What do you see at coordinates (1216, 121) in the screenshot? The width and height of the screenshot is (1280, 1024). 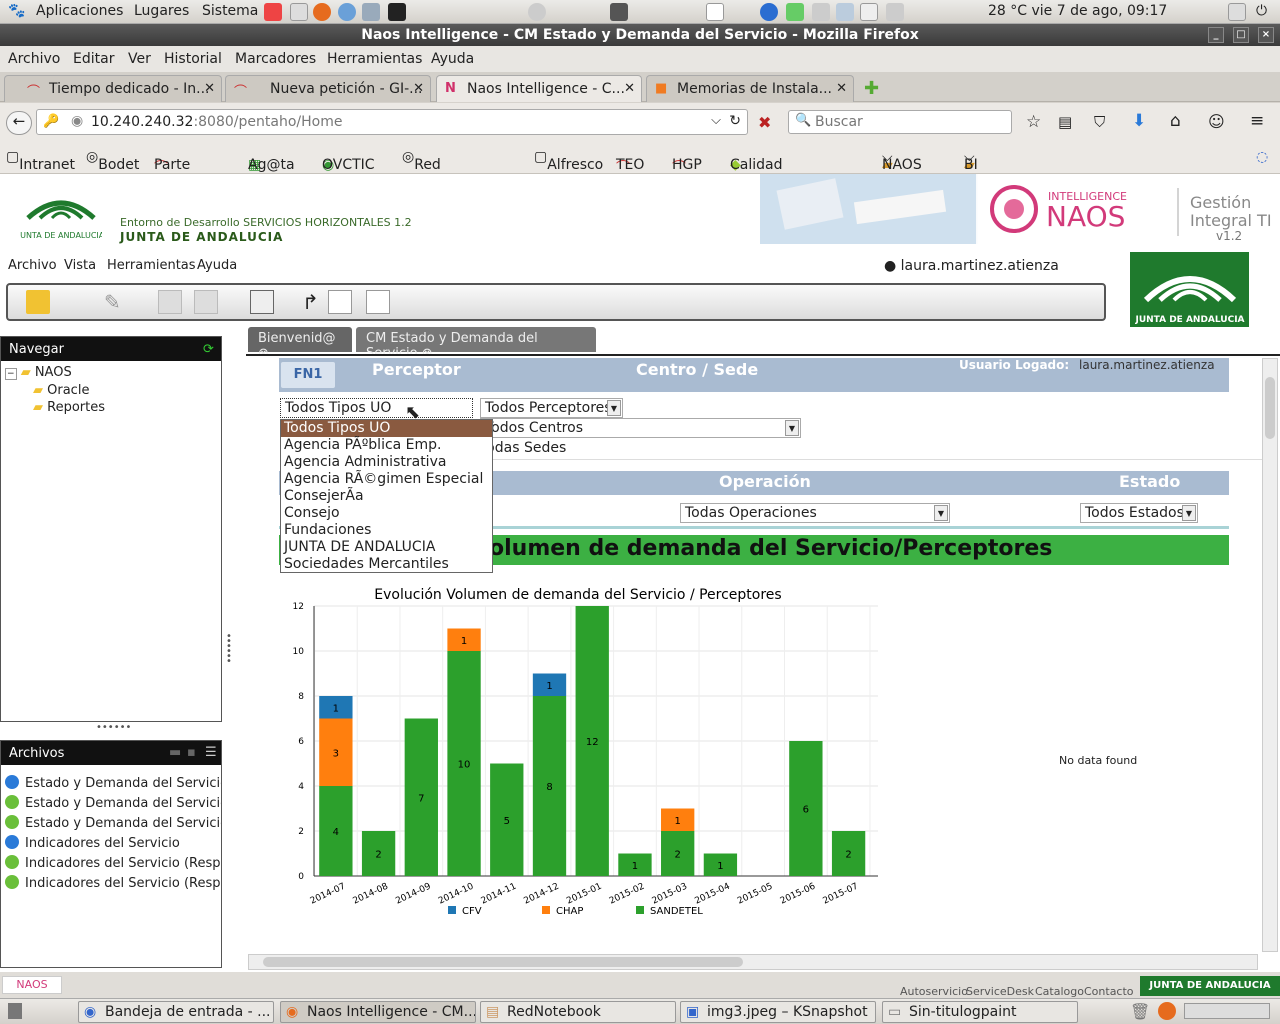 I see `chat-icon: ☺` at bounding box center [1216, 121].